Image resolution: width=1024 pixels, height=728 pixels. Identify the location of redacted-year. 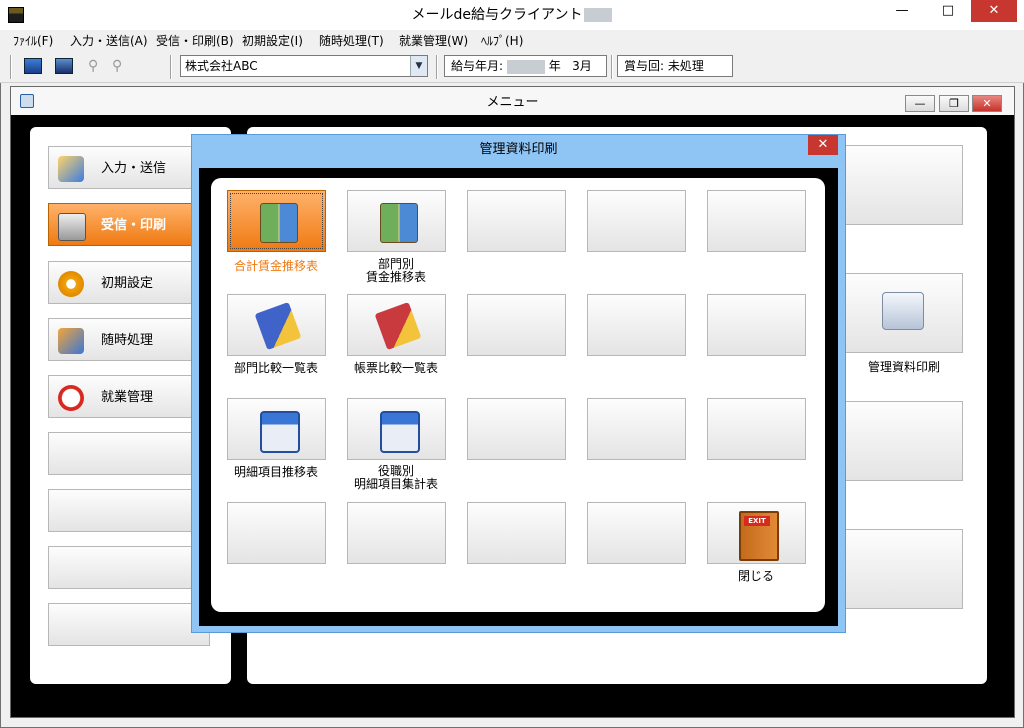
(525, 66).